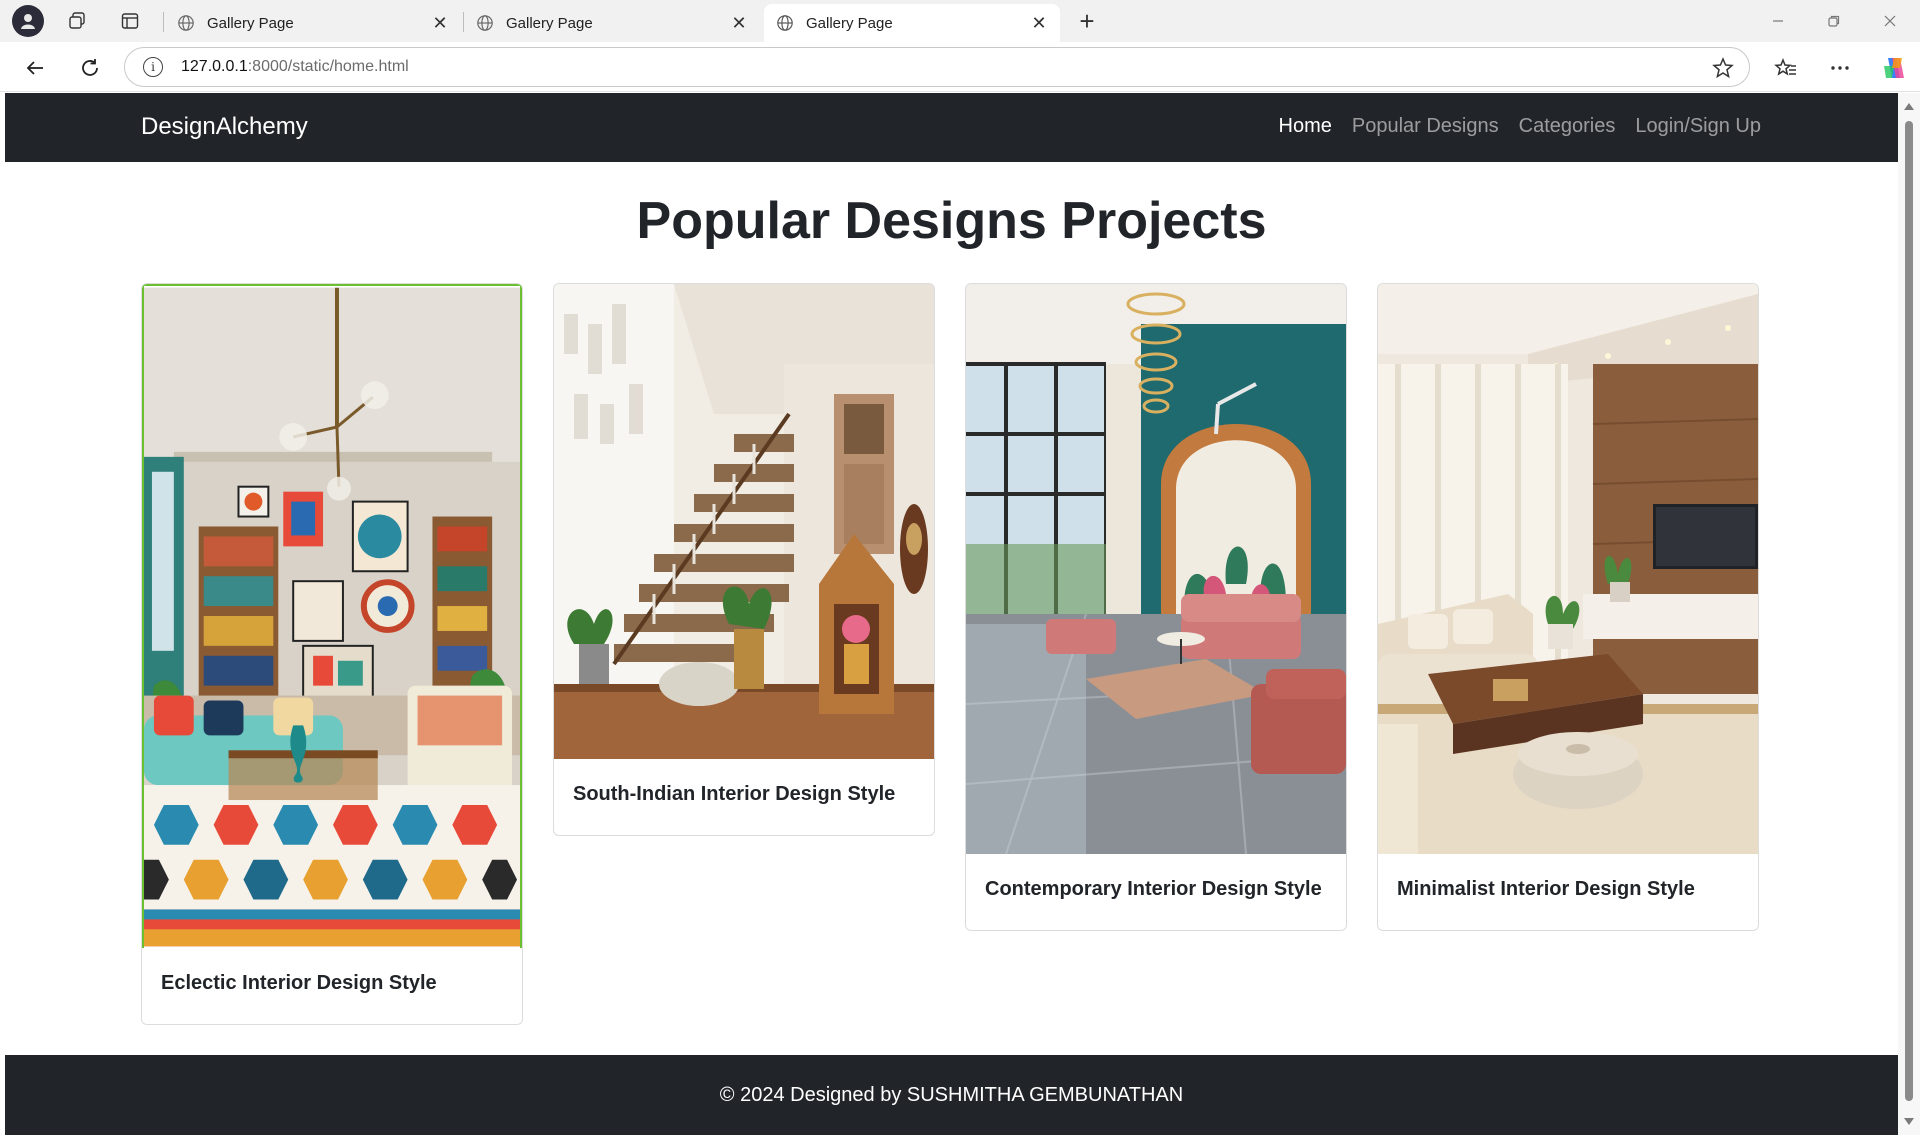 The image size is (1920, 1140). What do you see at coordinates (313, 23) in the screenshot?
I see `browser-tab-1: Gallery Page ✕` at bounding box center [313, 23].